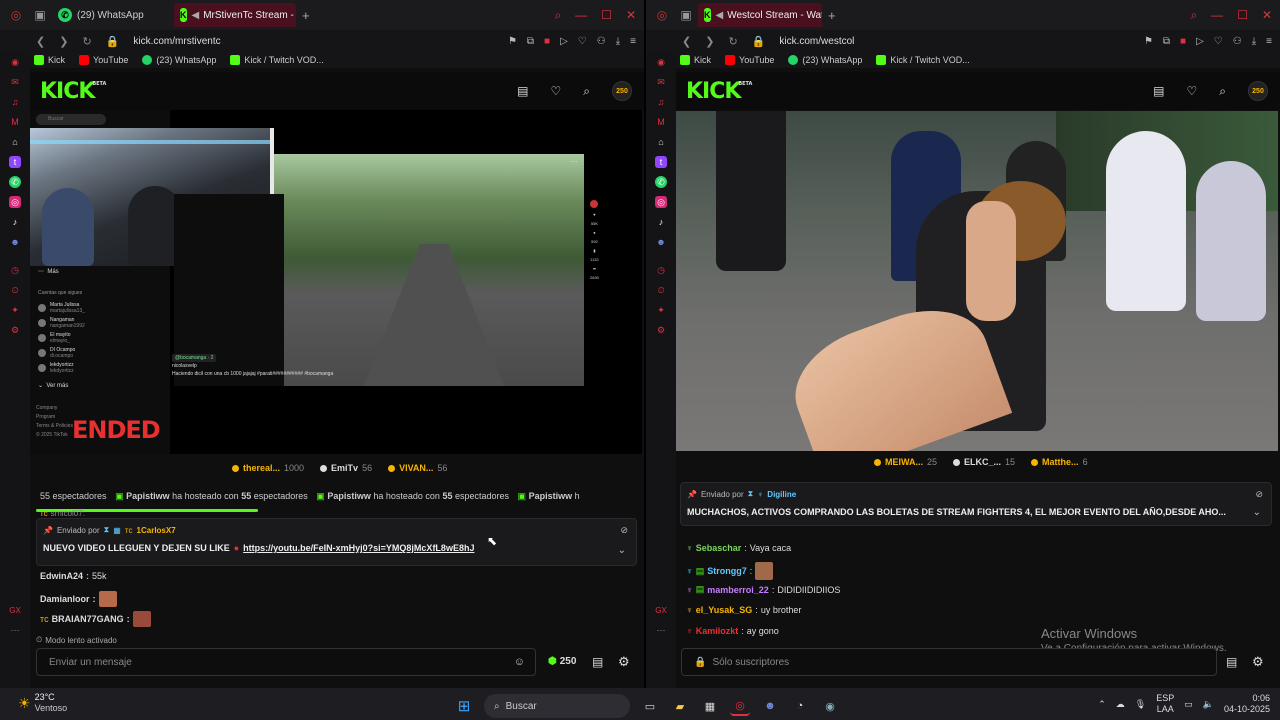 The height and width of the screenshot is (720, 1280). Describe the element at coordinates (15, 290) in the screenshot. I see `history-icon: ⏲` at that location.